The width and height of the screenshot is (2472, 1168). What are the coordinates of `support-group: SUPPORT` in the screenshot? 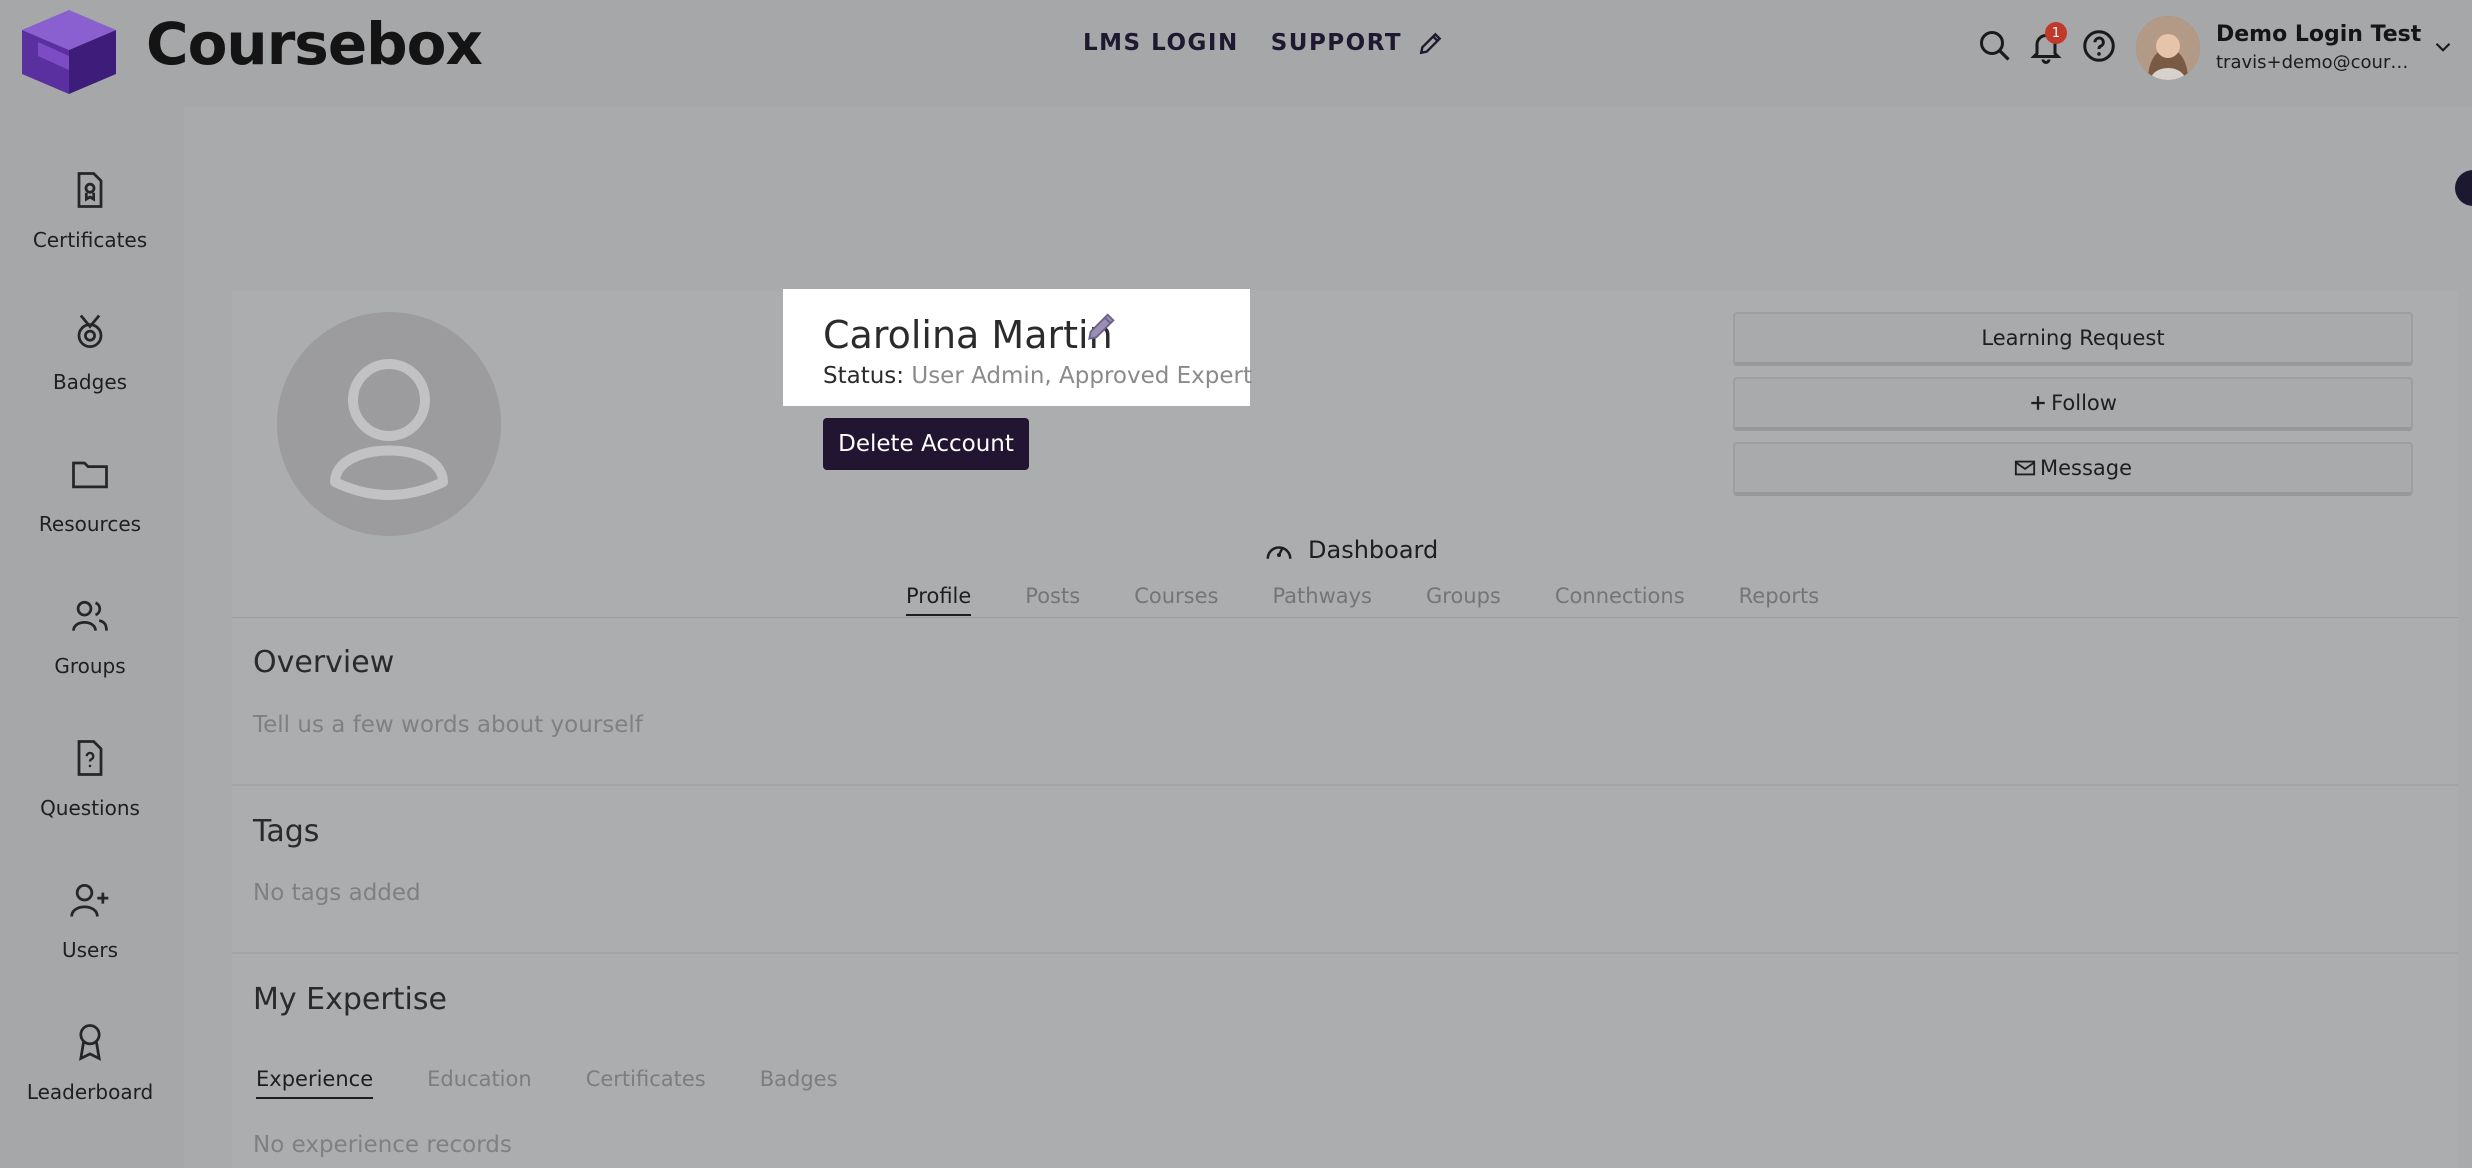 It's located at (1357, 43).